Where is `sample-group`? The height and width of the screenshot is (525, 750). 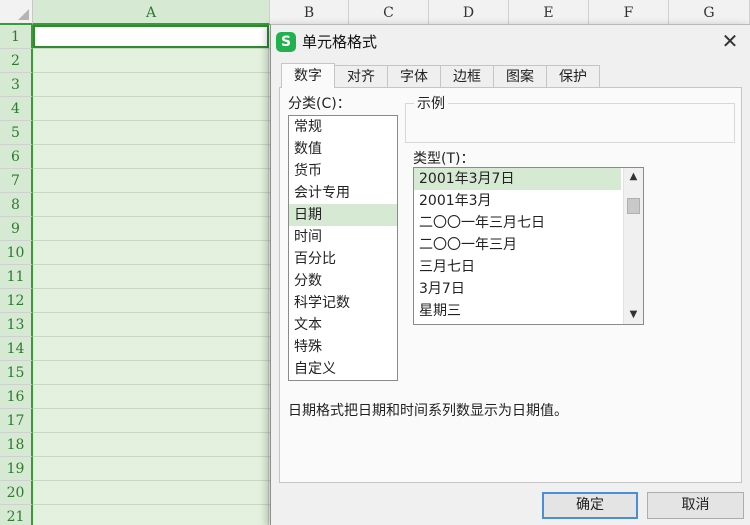 sample-group is located at coordinates (570, 123).